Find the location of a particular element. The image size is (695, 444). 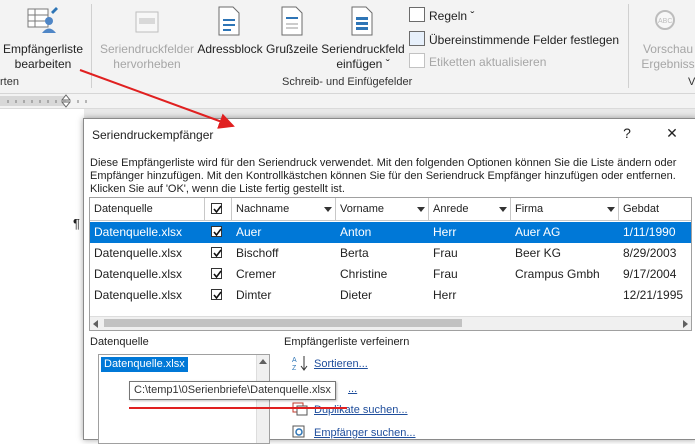

address-block-icon is located at coordinates (229, 21).